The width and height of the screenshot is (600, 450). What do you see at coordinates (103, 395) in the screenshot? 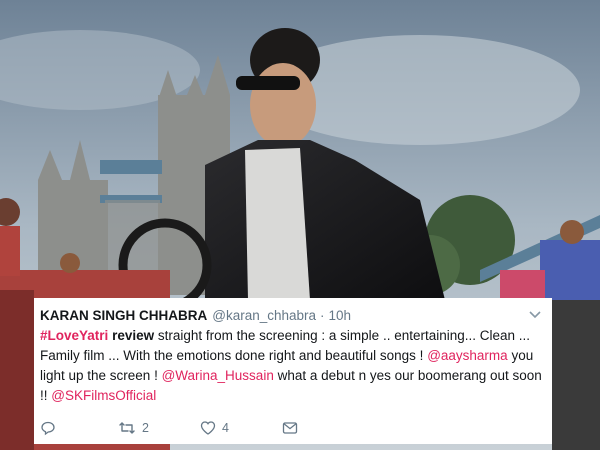
I see `mention-link: @SKFilmsOfficial` at bounding box center [103, 395].